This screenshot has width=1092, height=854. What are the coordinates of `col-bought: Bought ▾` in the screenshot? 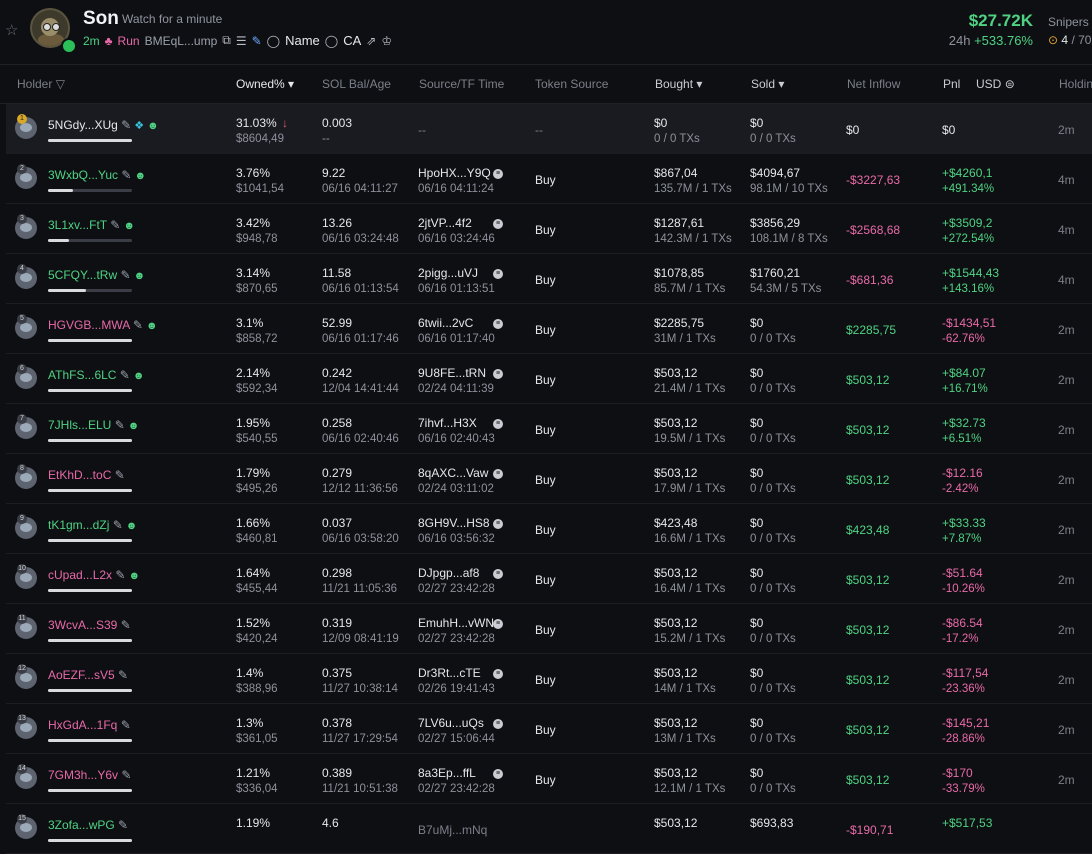 It's located at (678, 84).